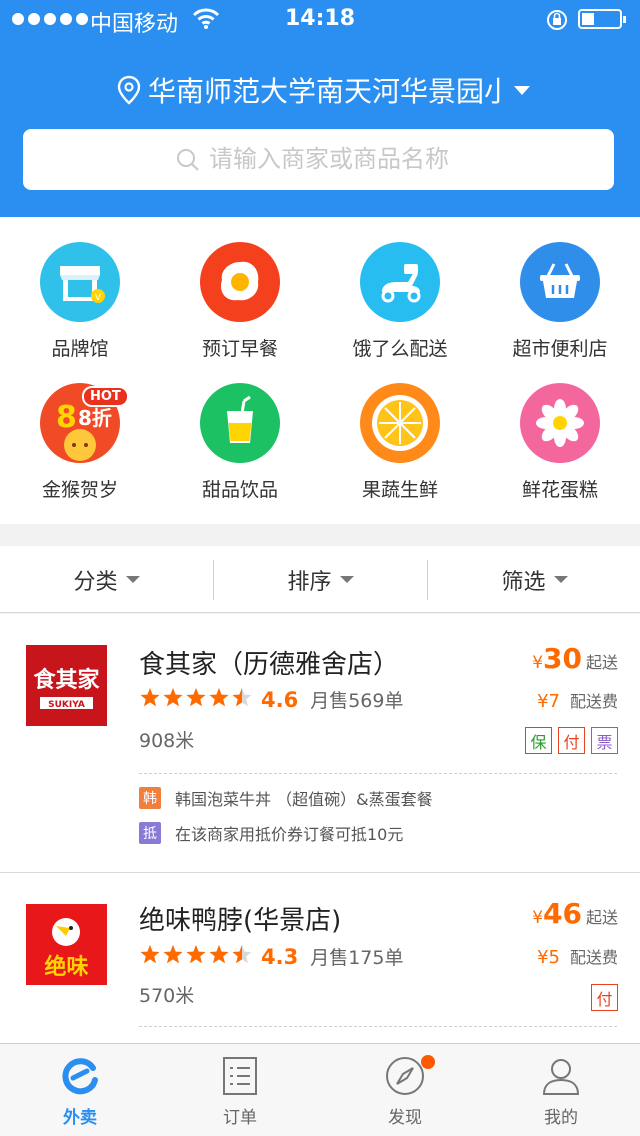  I want to click on status-bar: 中国移动 14:18, so click(320, 20).